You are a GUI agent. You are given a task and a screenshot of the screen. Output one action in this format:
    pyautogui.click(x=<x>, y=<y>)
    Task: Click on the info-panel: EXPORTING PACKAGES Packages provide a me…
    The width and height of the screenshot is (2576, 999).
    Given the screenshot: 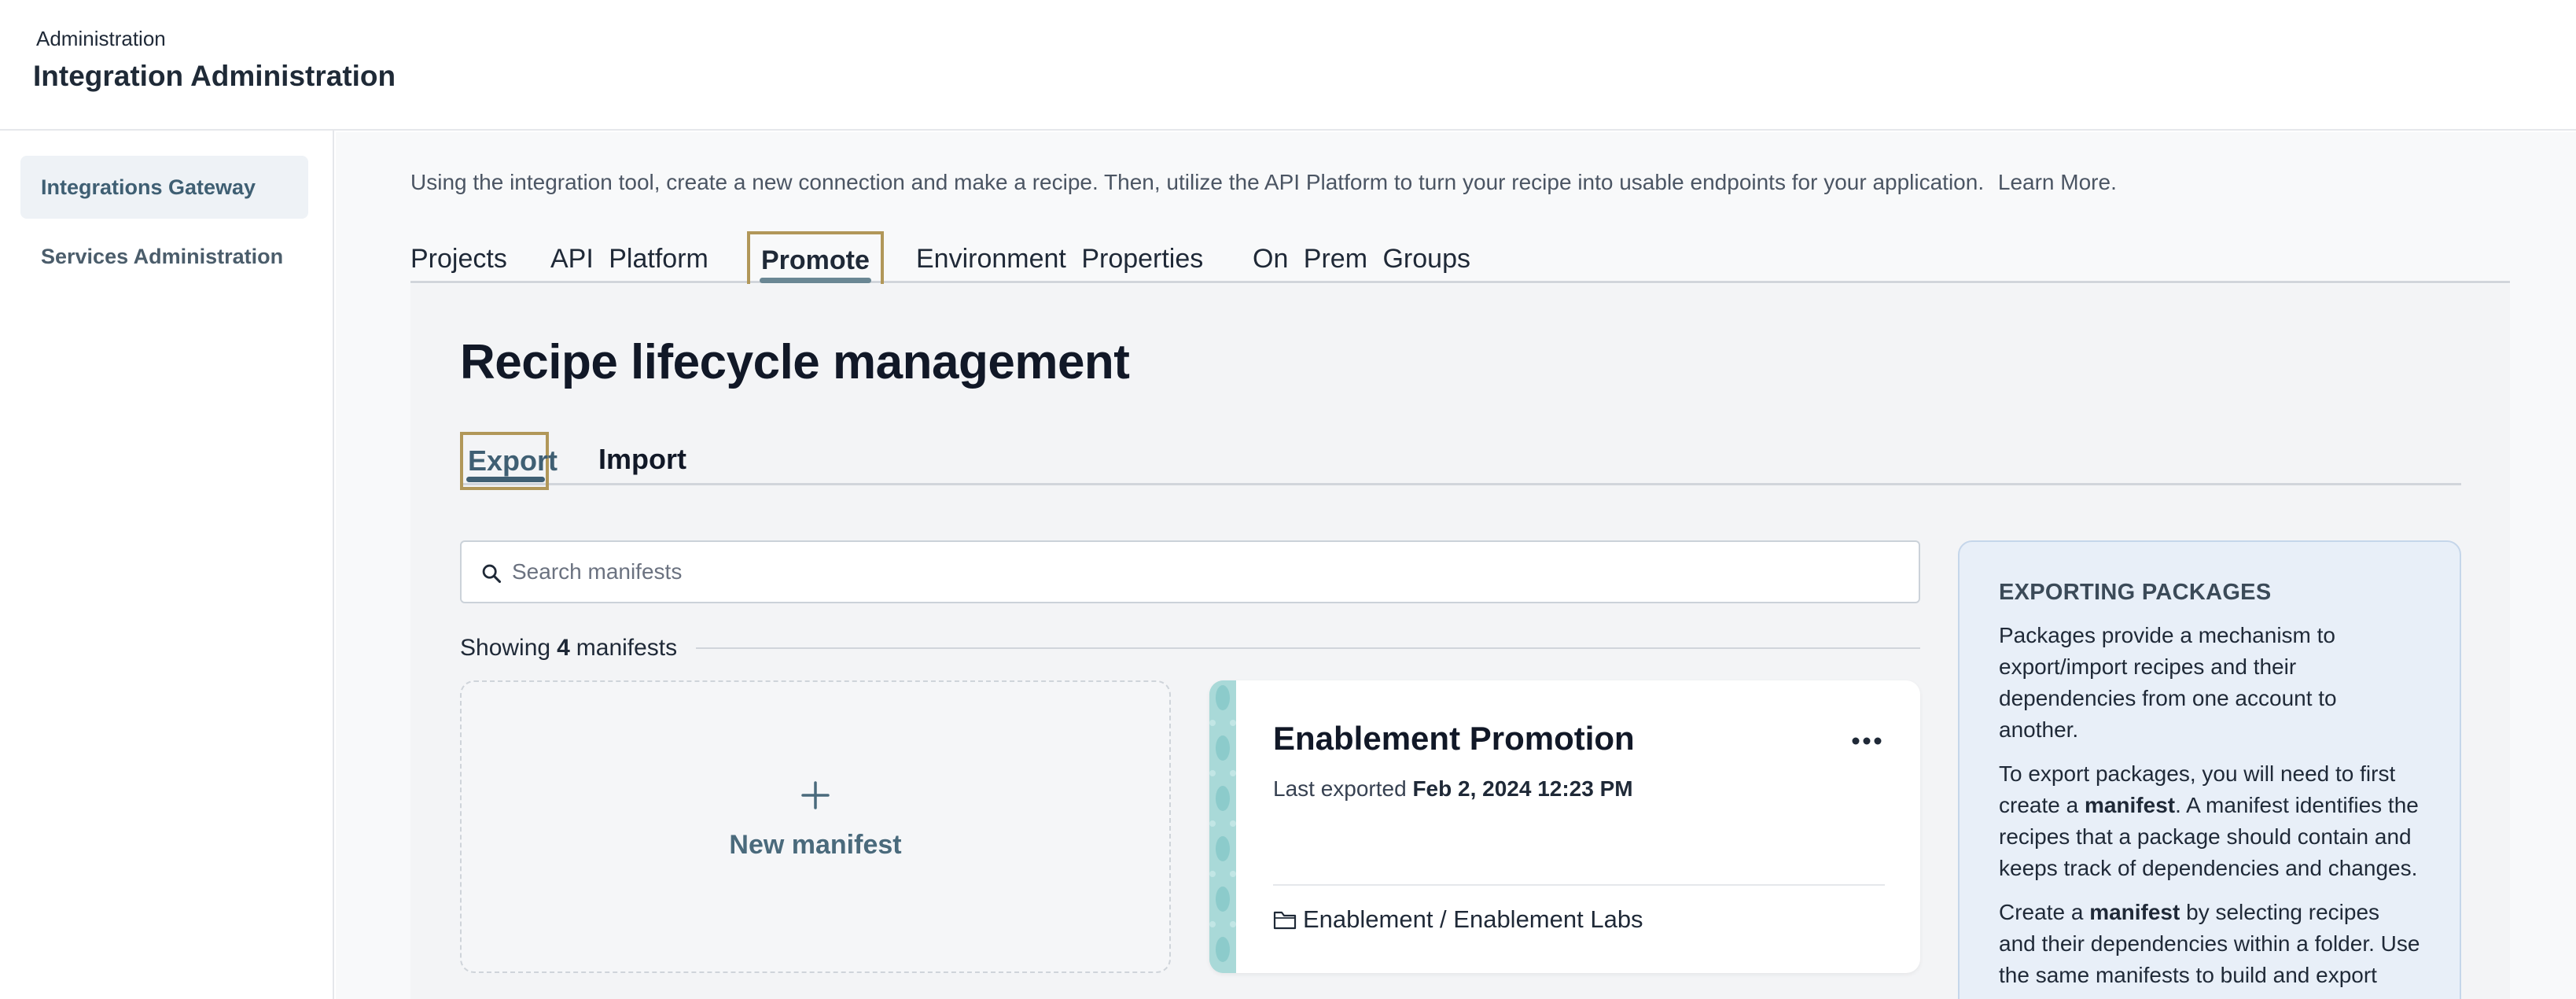 What is the action you would take?
    pyautogui.click(x=2209, y=769)
    